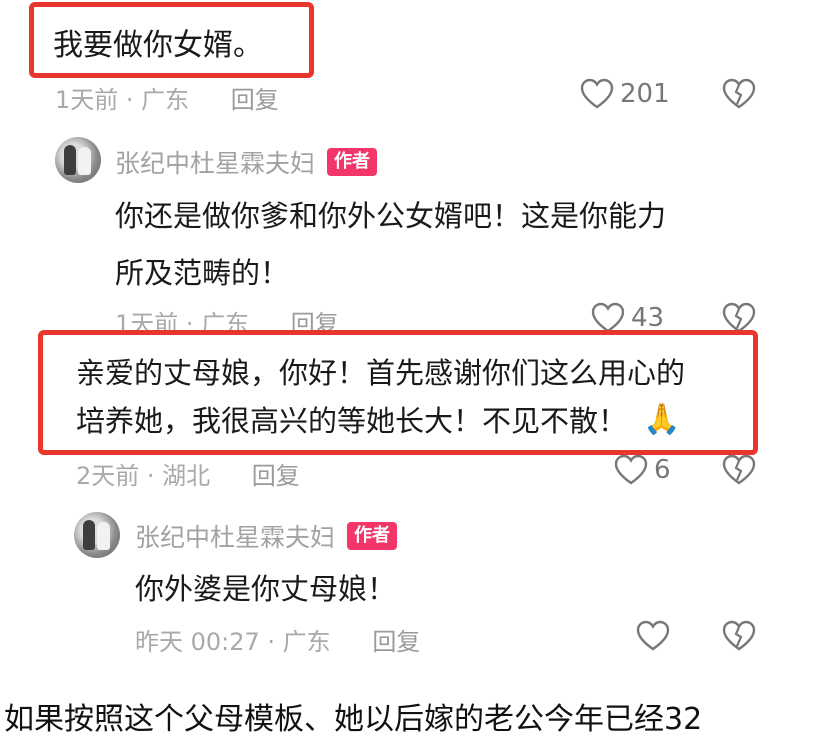  I want to click on like-button: 6, so click(642, 470).